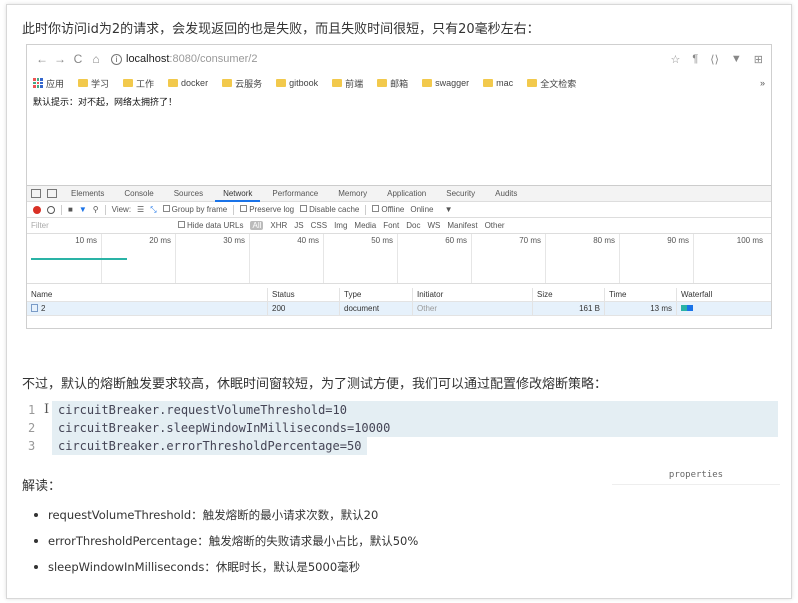  Describe the element at coordinates (160, 240) in the screenshot. I see `timeline-tick: 20 ms` at that location.